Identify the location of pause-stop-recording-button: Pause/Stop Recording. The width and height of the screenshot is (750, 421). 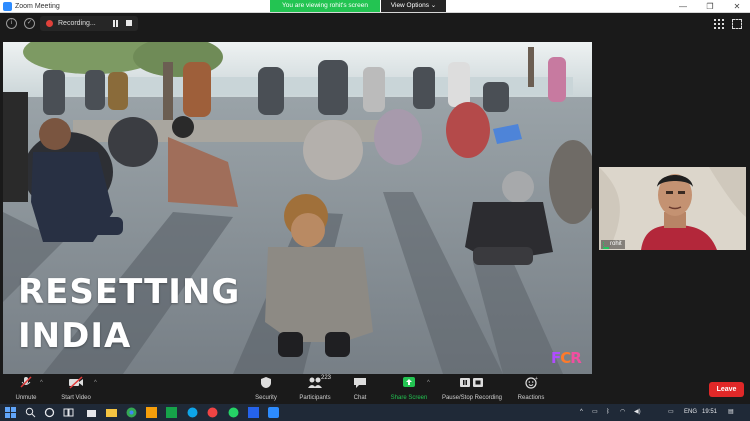
(472, 390).